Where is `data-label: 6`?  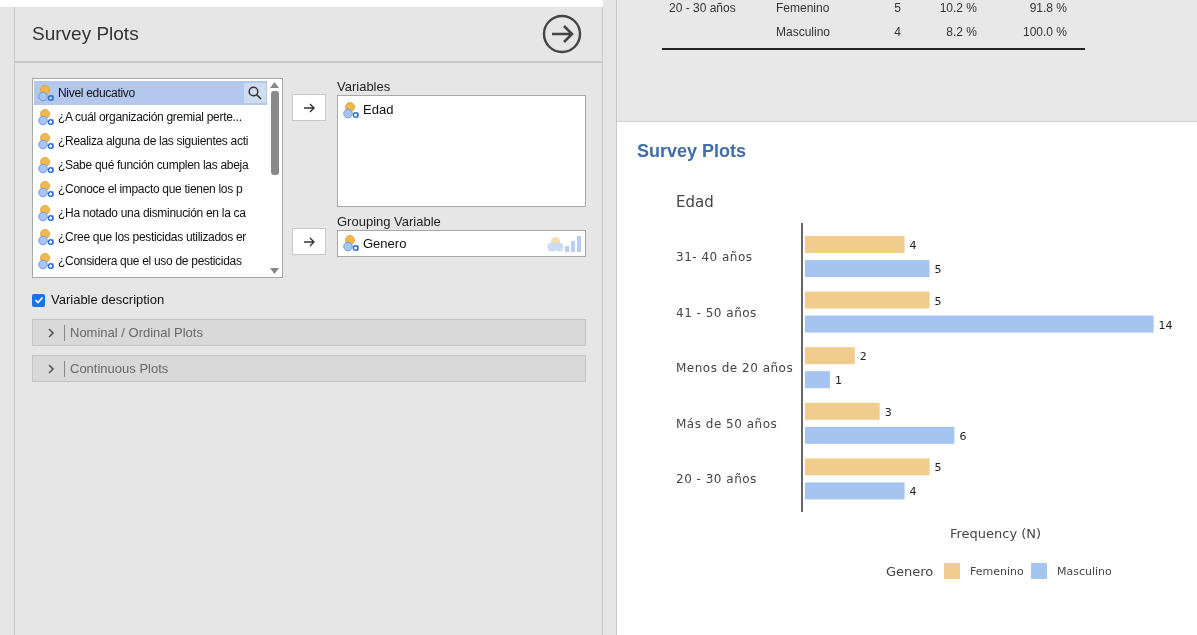 data-label: 6 is located at coordinates (963, 436).